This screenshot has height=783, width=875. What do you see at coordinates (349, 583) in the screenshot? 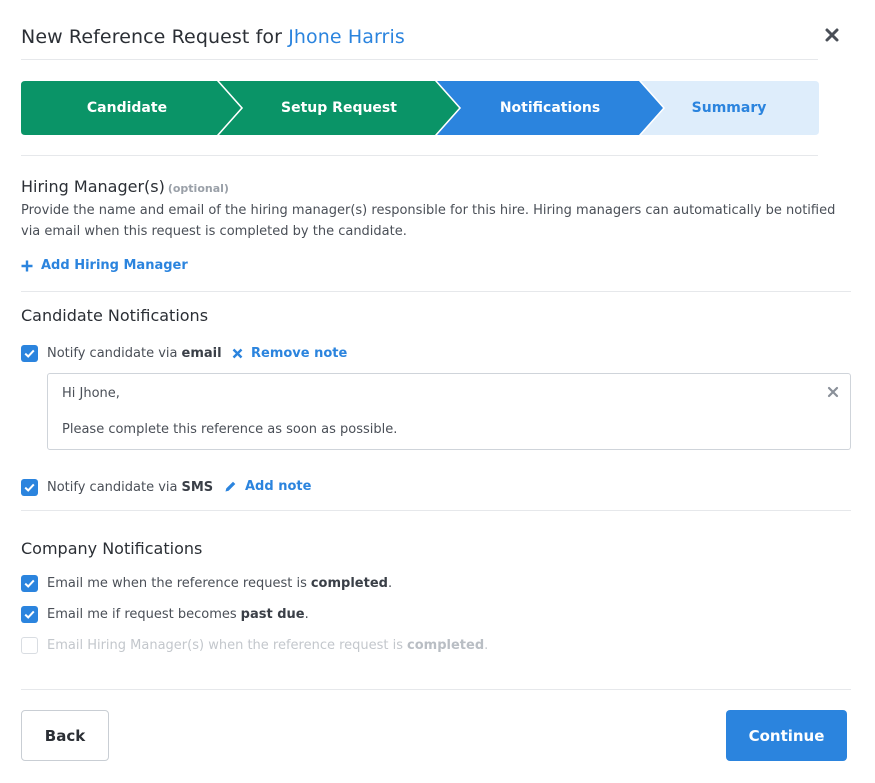
I see `company-notify-completed-bold: completed` at bounding box center [349, 583].